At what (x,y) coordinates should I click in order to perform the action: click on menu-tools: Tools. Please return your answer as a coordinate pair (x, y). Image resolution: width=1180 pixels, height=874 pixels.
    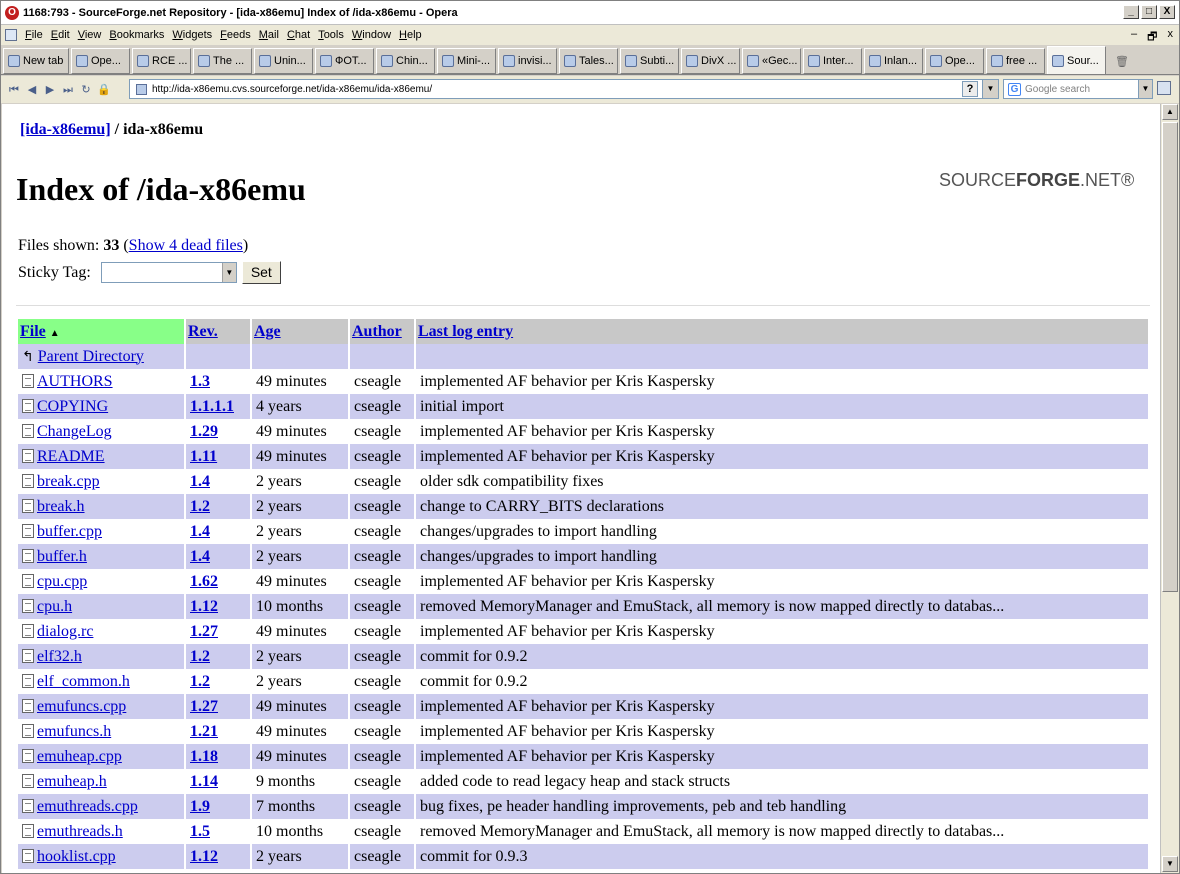
    Looking at the image, I should click on (331, 35).